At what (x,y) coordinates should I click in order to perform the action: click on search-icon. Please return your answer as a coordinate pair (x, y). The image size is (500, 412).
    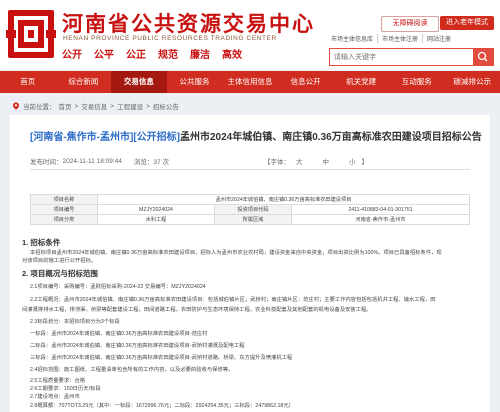
    Looking at the image, I should click on (482, 56).